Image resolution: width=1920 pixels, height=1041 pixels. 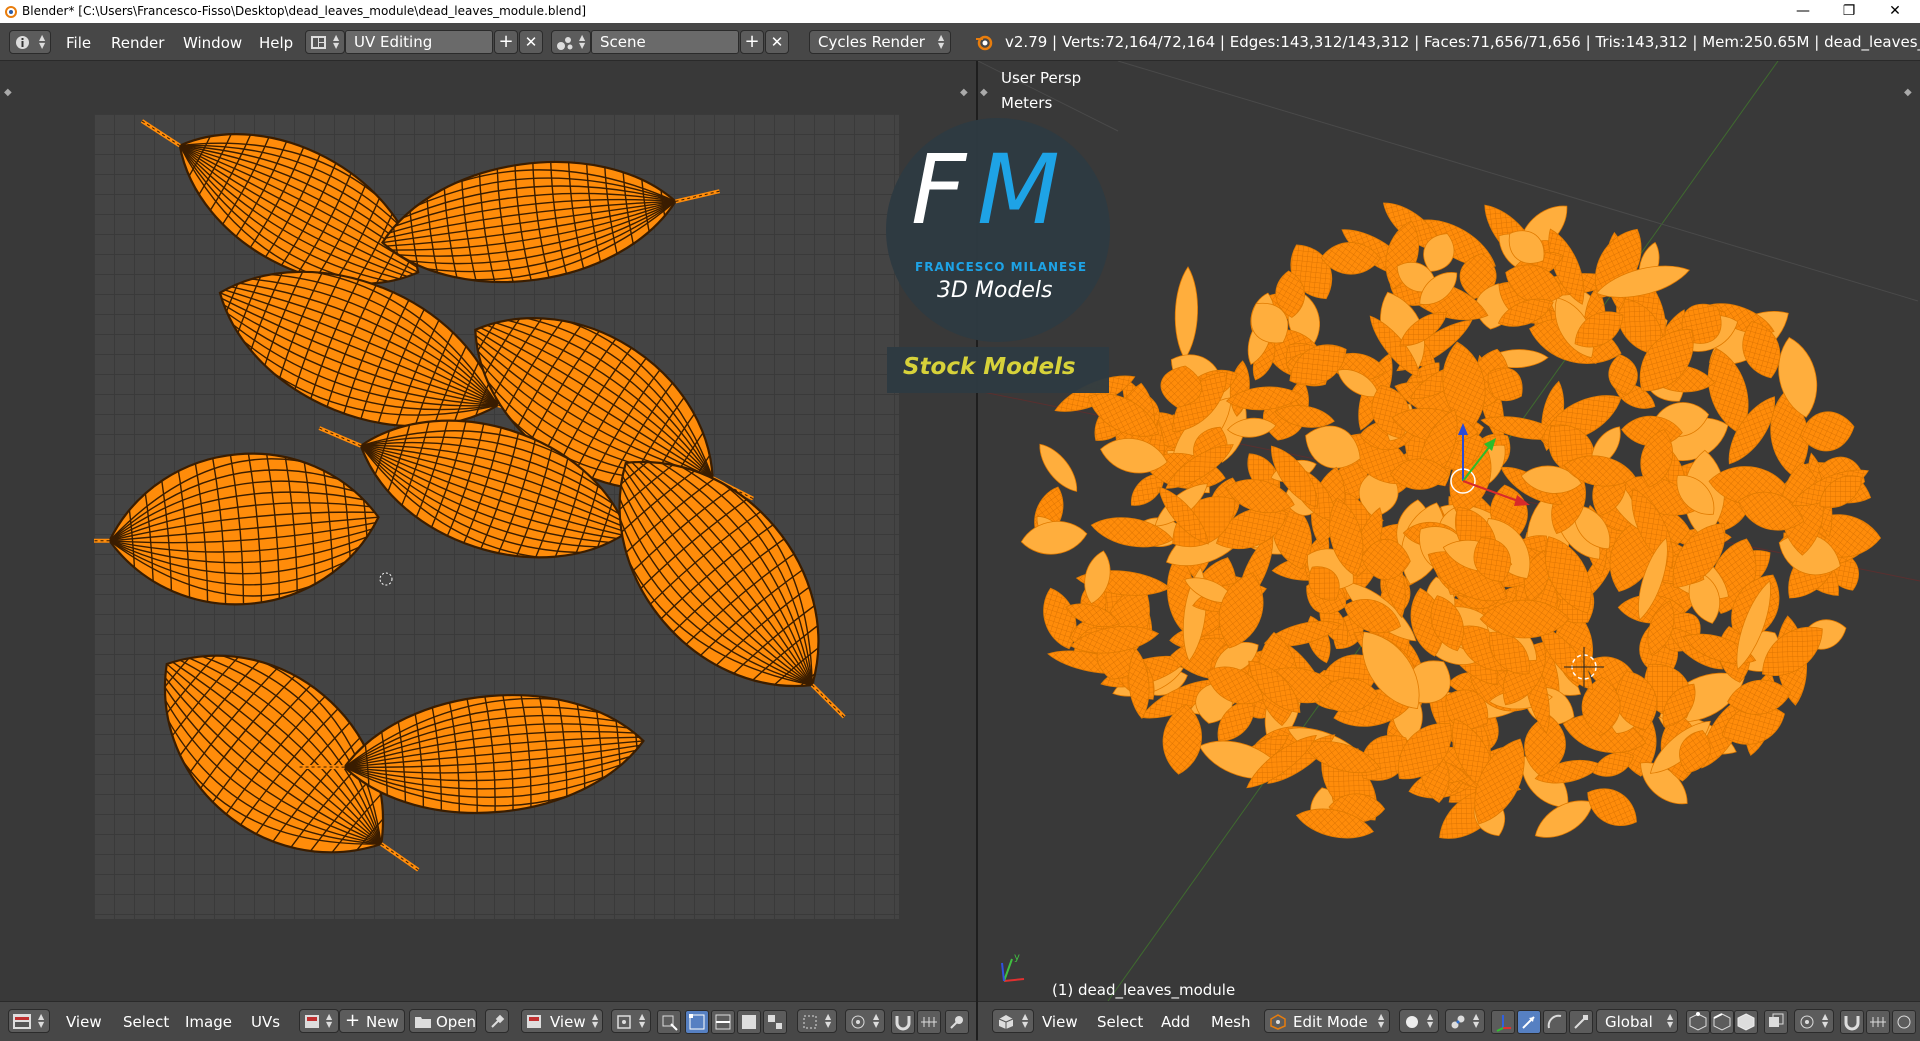 What do you see at coordinates (1629, 1022) in the screenshot?
I see `transform-orientation-value: Global` at bounding box center [1629, 1022].